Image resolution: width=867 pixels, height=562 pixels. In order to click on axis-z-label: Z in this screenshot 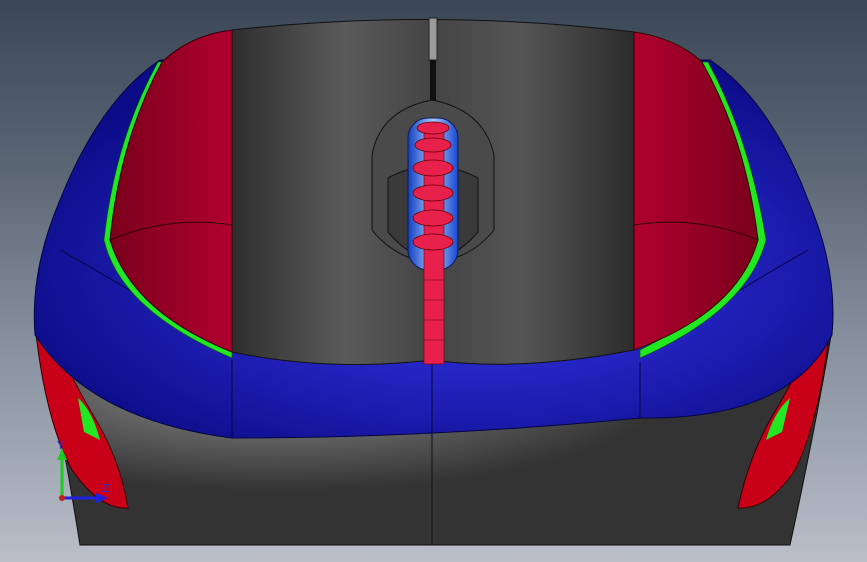, I will do `click(106, 488)`.